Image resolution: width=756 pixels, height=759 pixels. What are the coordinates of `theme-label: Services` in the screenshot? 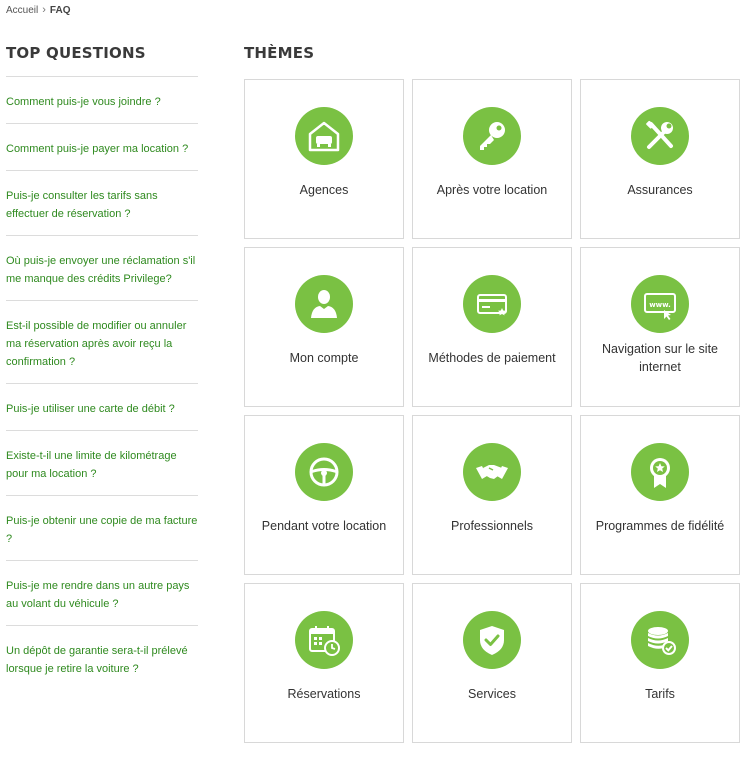 It's located at (492, 694).